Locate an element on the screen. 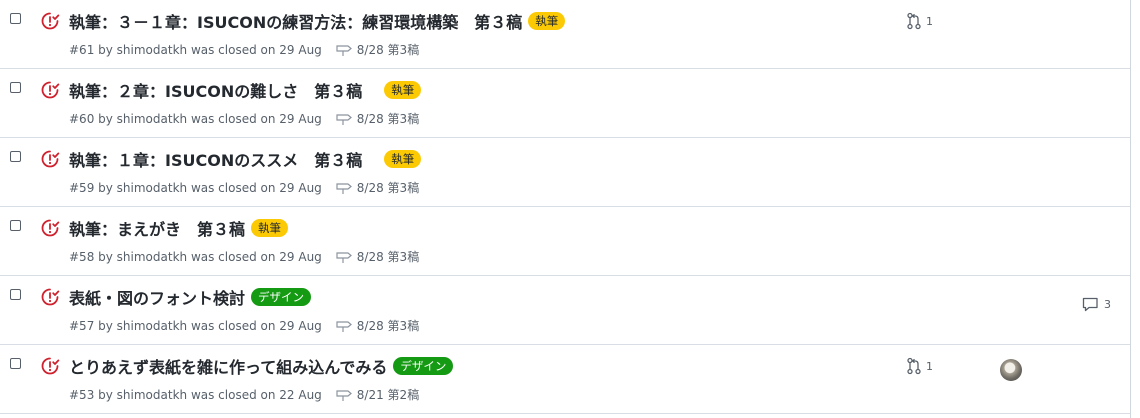 Image resolution: width=1140 pixels, height=418 pixels. issue-title-link: 執筆：１章：ISUCONのススメ 第３稿 is located at coordinates (223, 159).